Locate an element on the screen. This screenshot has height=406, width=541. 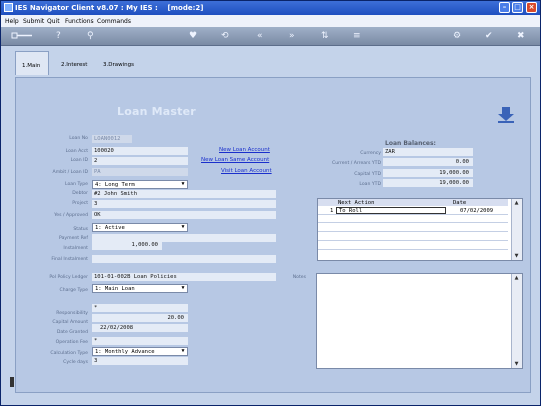
loan-ytd-field: 19,000.00 is located at coordinates (428, 183).